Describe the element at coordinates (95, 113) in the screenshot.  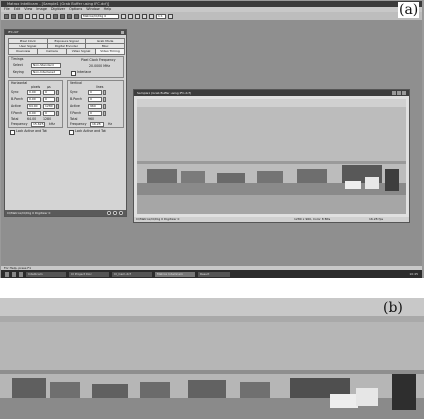
I see `v-fporch-field: 0` at that location.